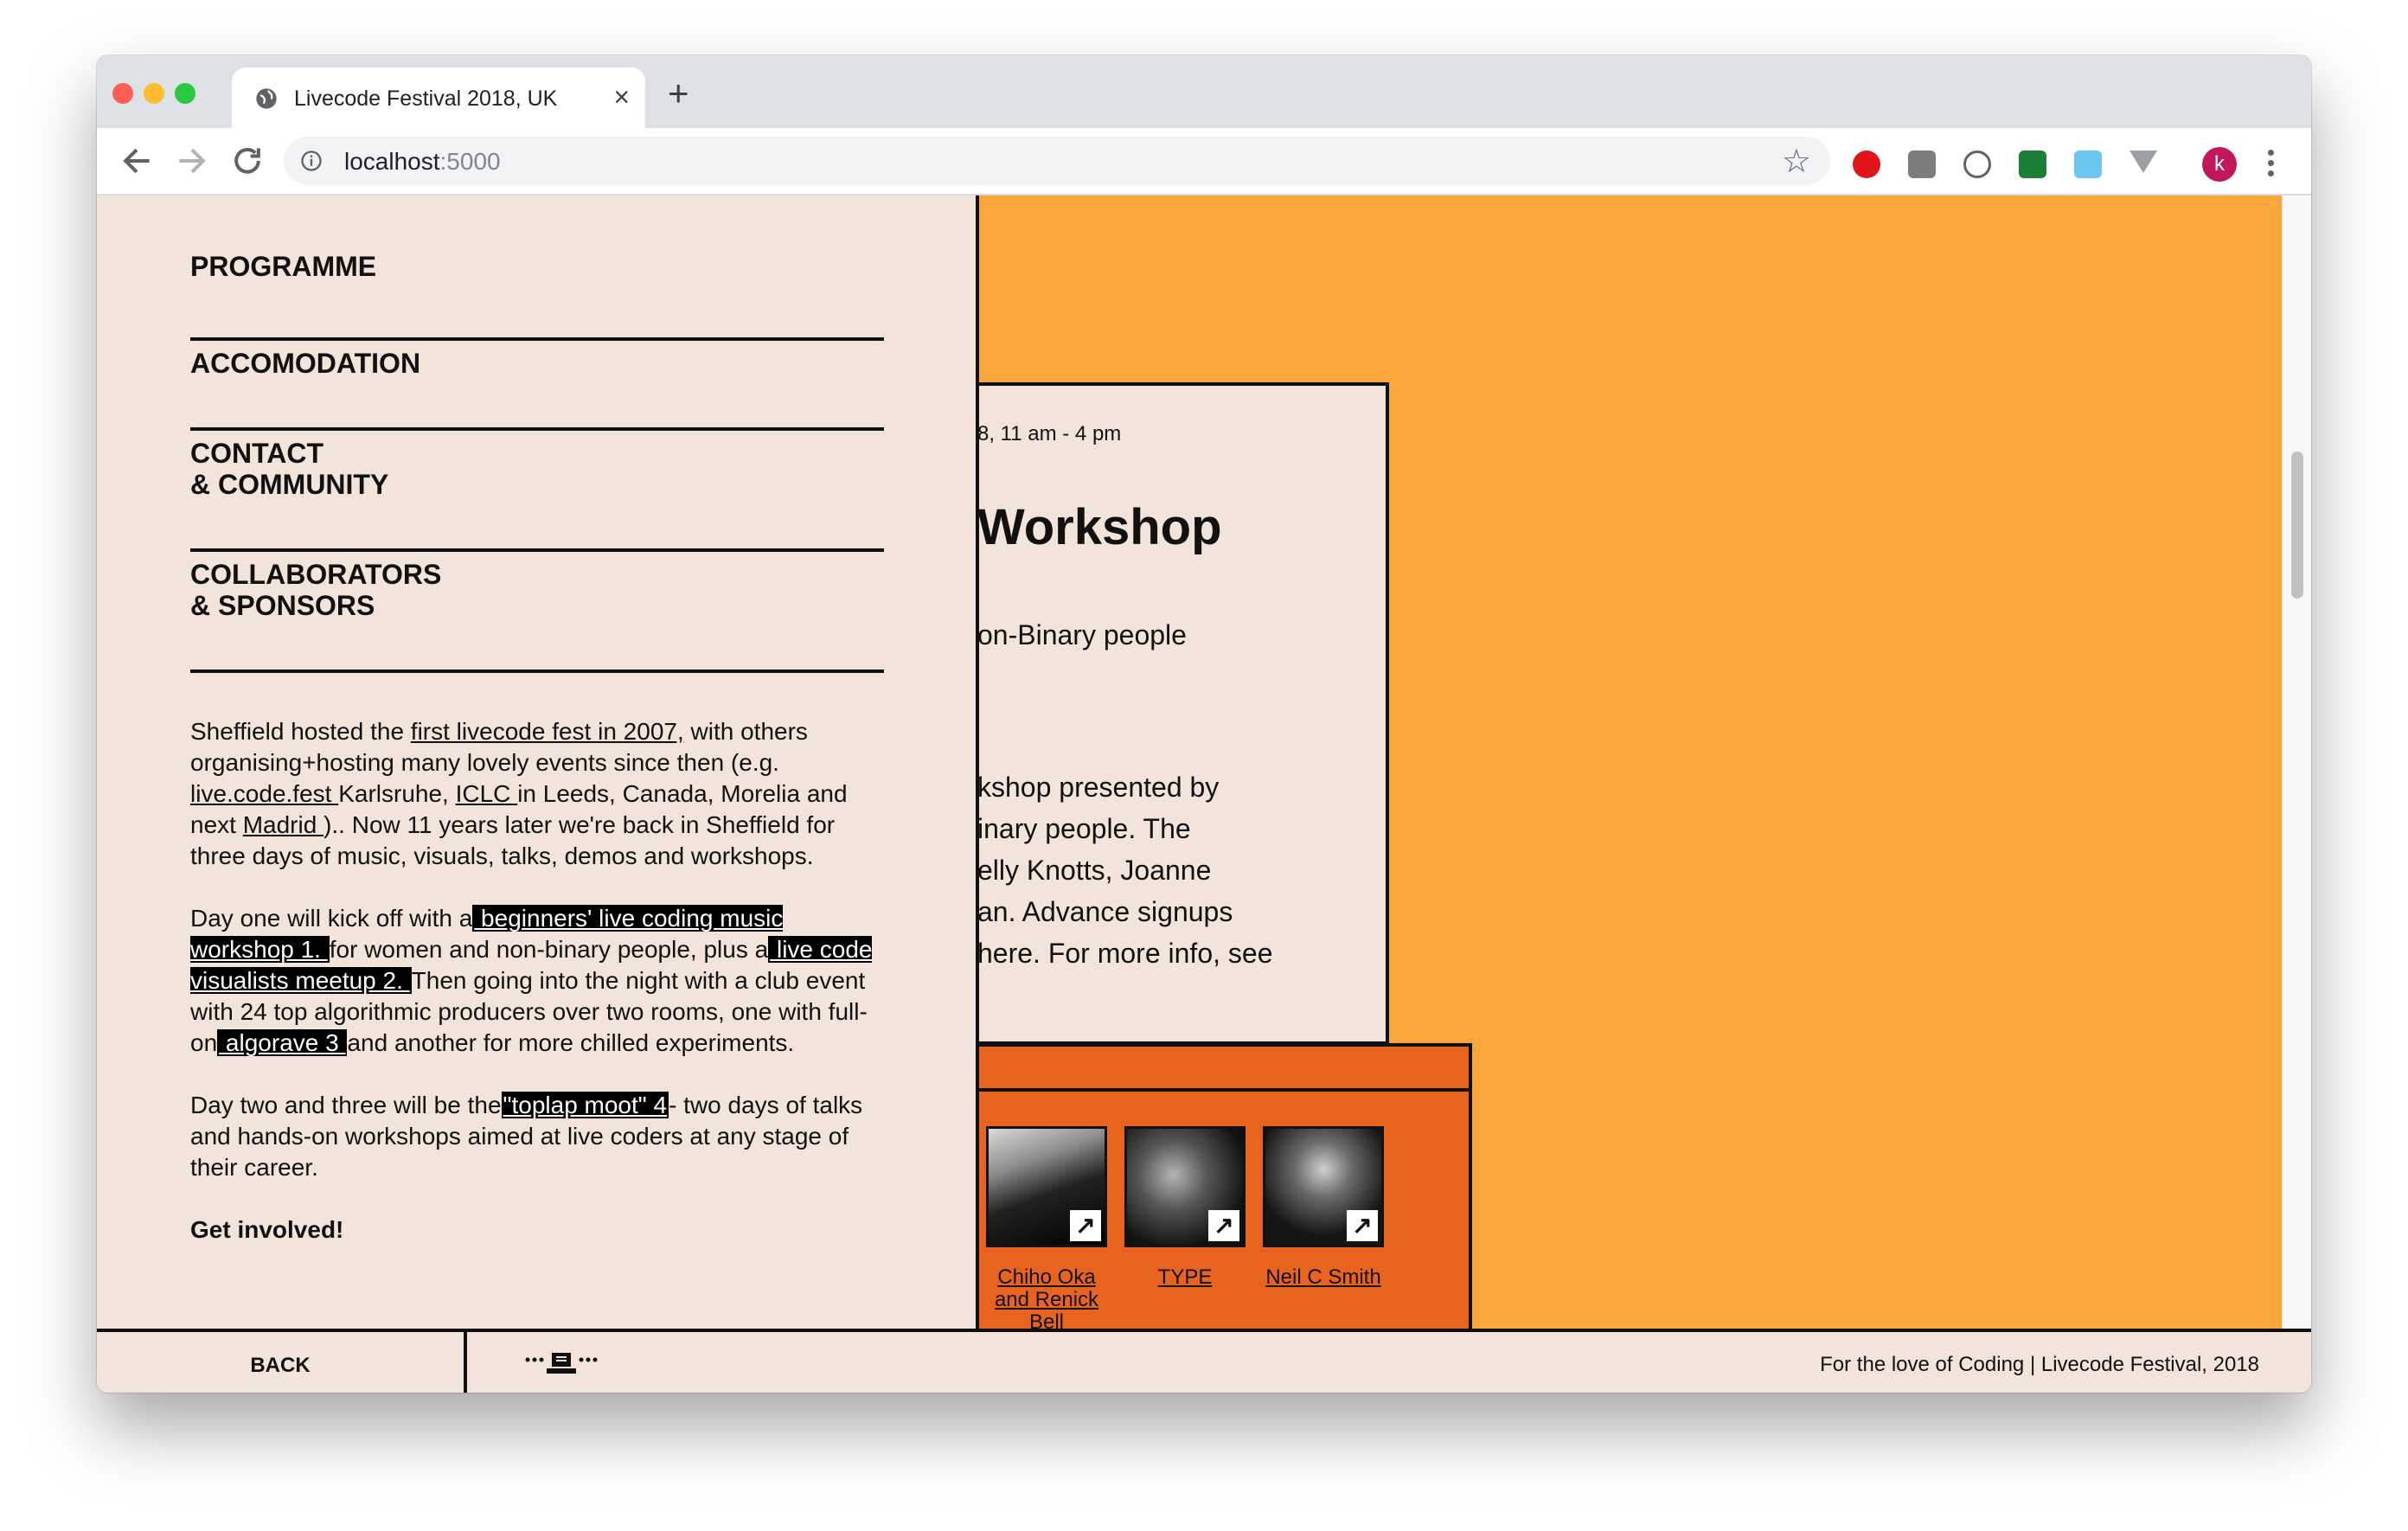 The width and height of the screenshot is (2408, 1531). What do you see at coordinates (300, 731) in the screenshot?
I see `intro-text: Sheffield hosted the` at bounding box center [300, 731].